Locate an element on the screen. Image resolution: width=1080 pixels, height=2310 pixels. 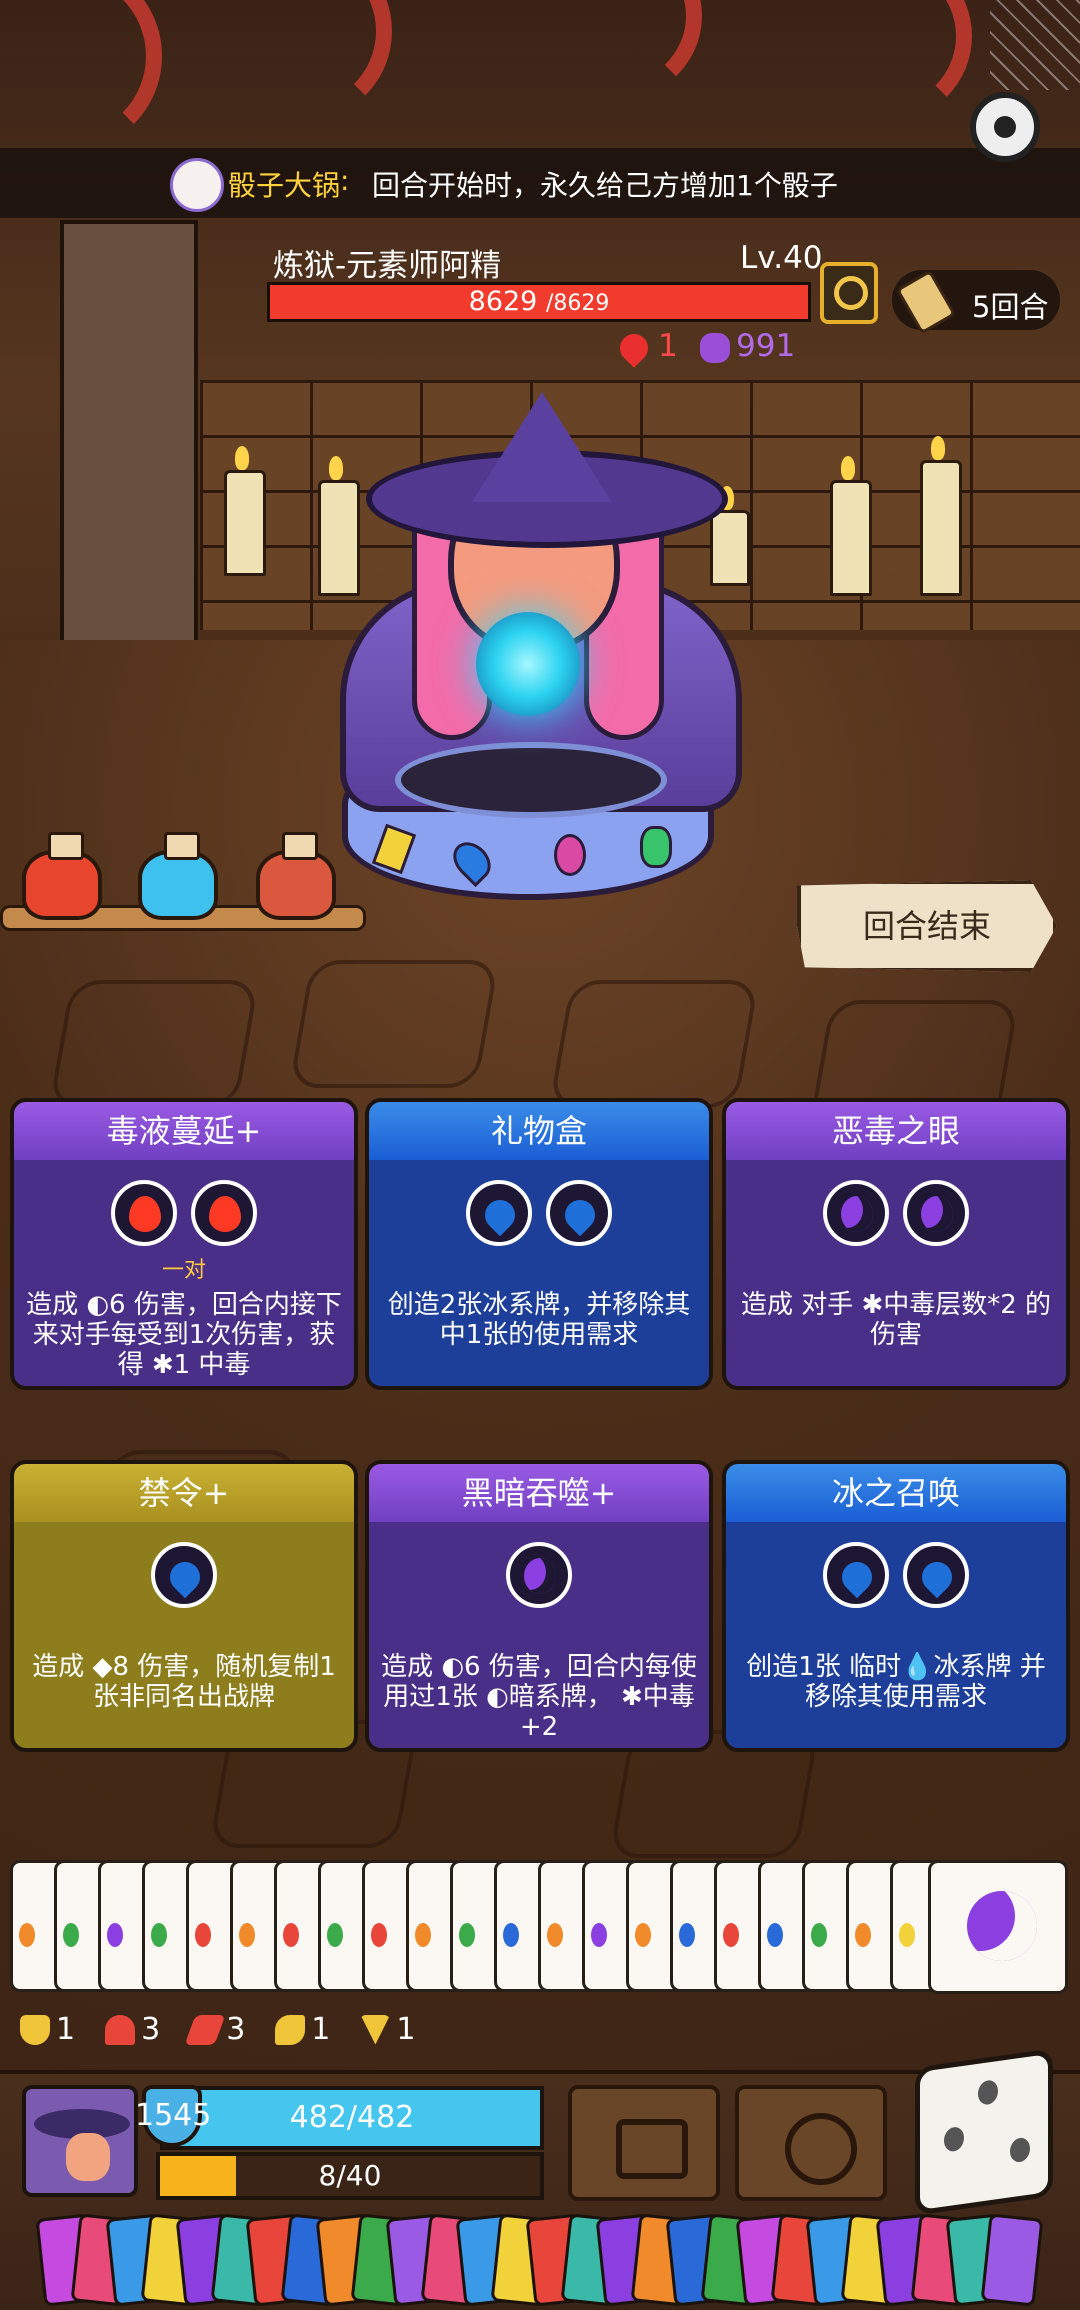
dice-cauldron-icon is located at coordinates (197, 185).